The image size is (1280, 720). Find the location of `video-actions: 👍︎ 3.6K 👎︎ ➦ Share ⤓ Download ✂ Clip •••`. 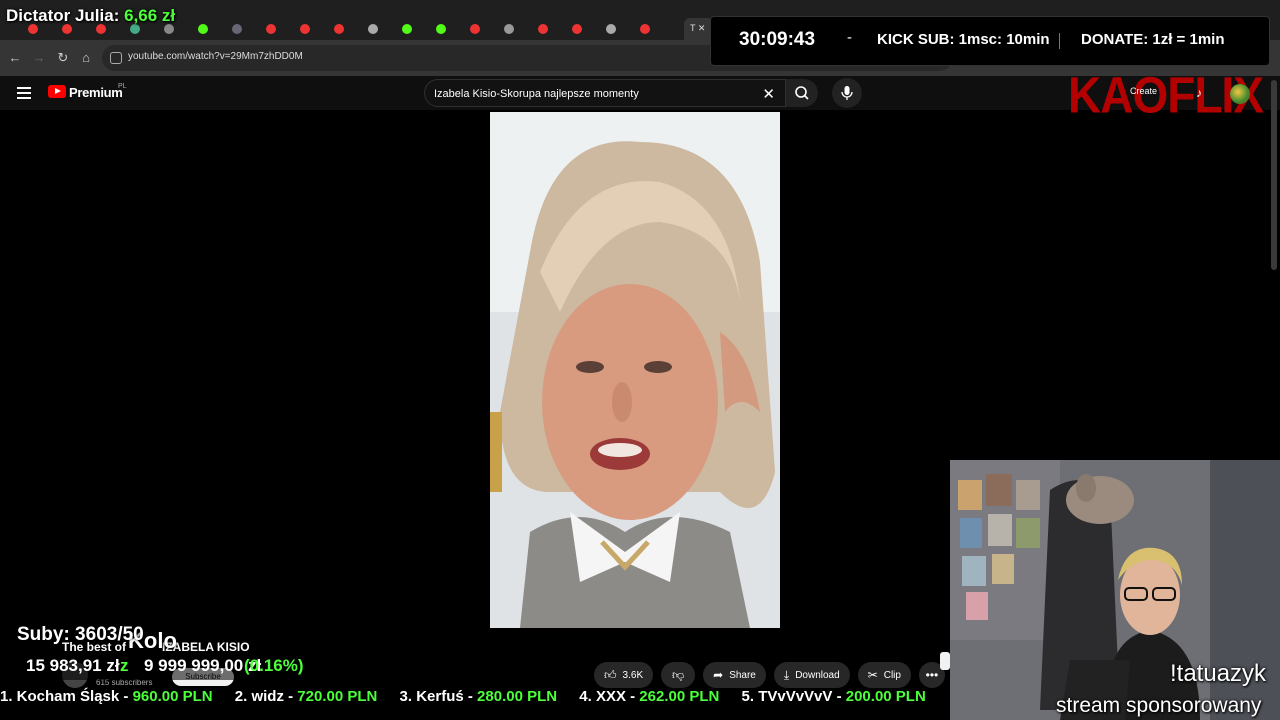

video-actions: 👍︎ 3.6K 👎︎ ➦ Share ⤓ Download ✂ Clip ••• is located at coordinates (769, 675).